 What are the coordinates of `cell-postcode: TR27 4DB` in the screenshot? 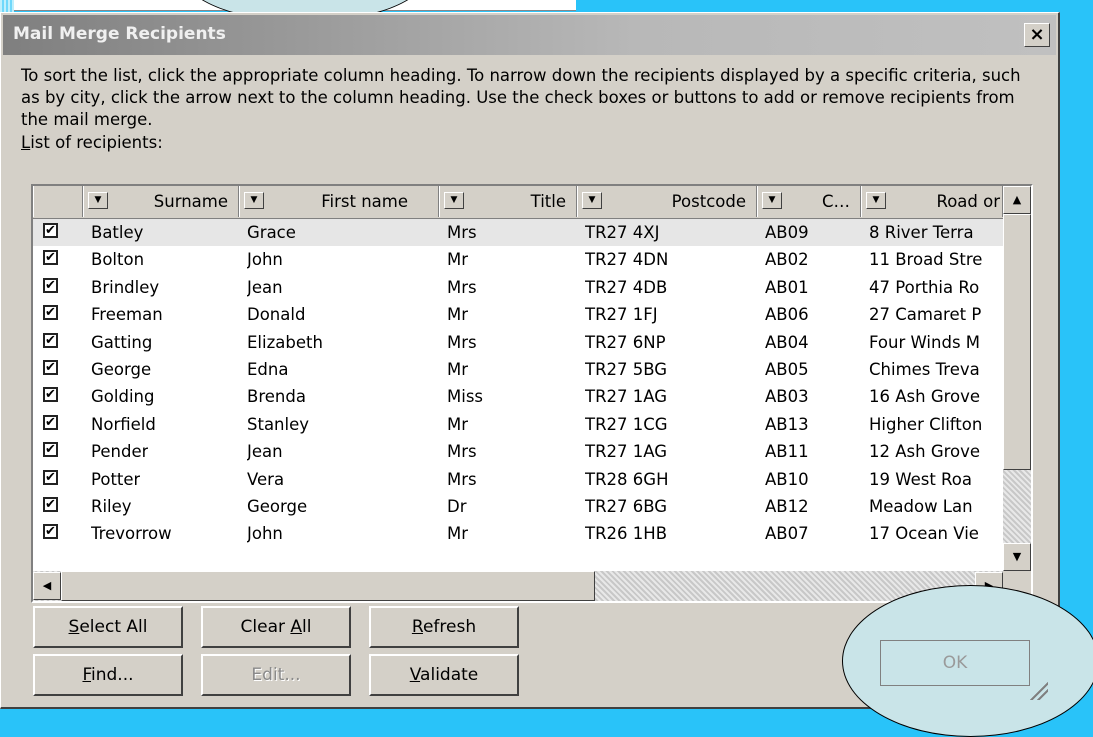 It's located at (626, 287).